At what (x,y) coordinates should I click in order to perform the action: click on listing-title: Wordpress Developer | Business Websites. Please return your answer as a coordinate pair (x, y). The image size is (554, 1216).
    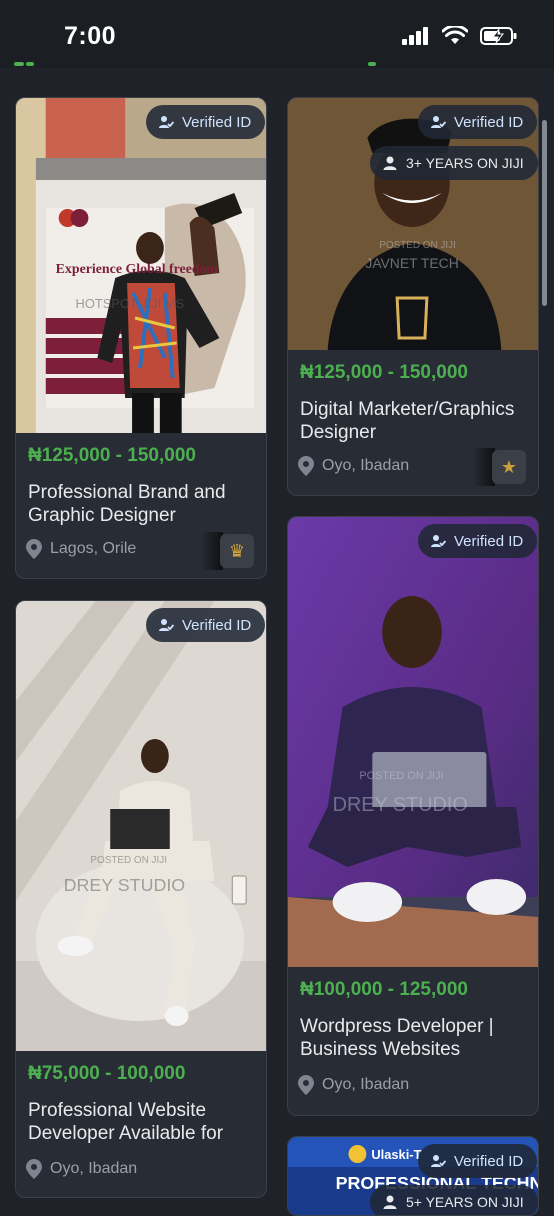
    Looking at the image, I should click on (413, 1038).